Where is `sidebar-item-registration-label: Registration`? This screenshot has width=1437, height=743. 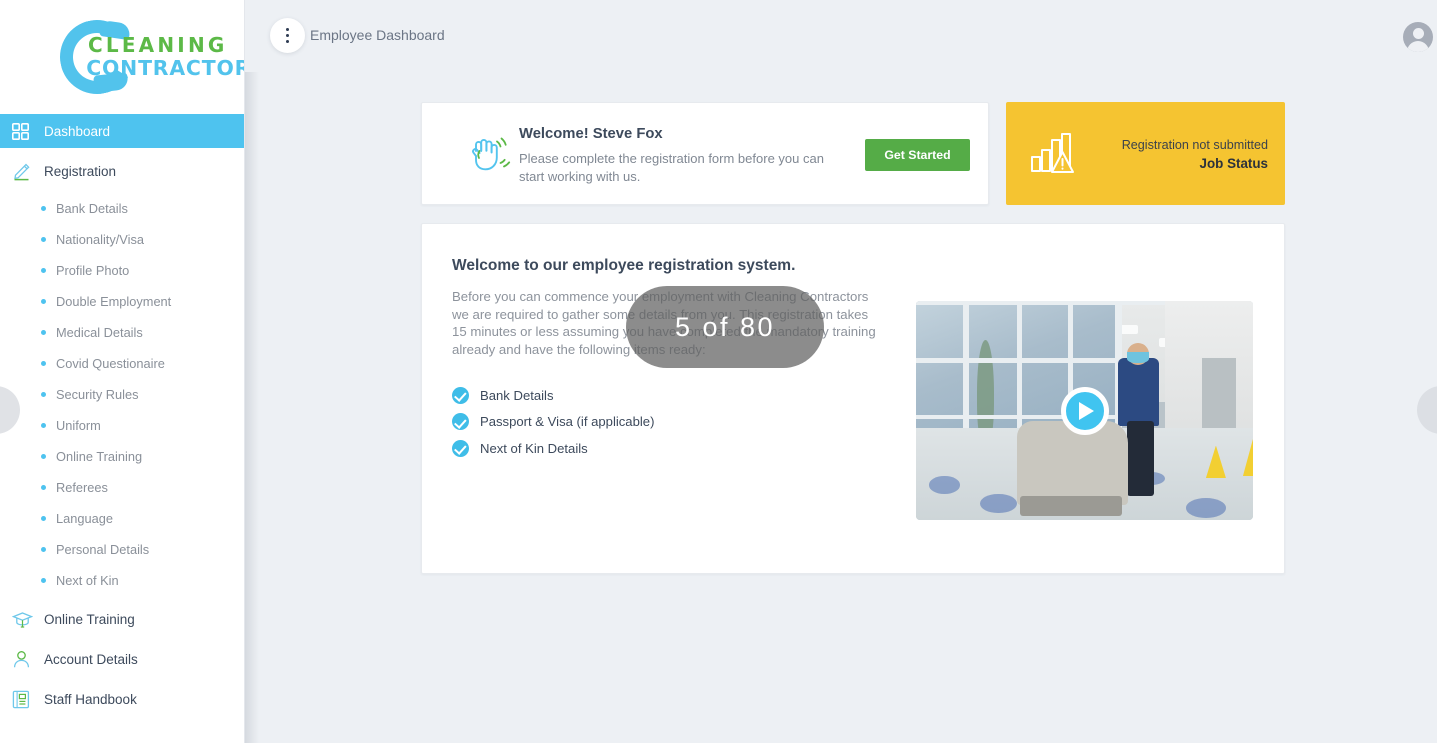 sidebar-item-registration-label: Registration is located at coordinates (80, 171).